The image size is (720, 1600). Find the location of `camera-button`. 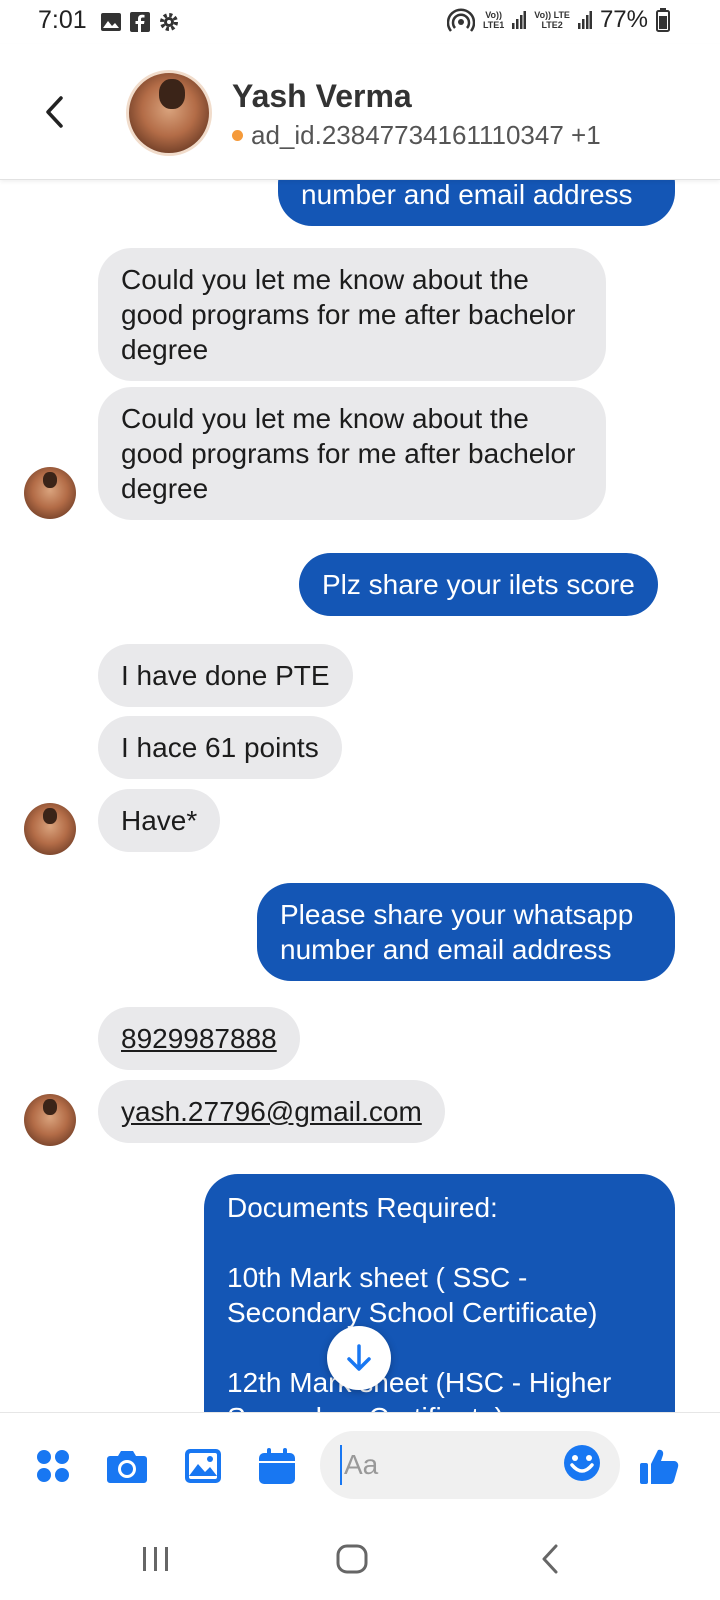

camera-button is located at coordinates (127, 1466).